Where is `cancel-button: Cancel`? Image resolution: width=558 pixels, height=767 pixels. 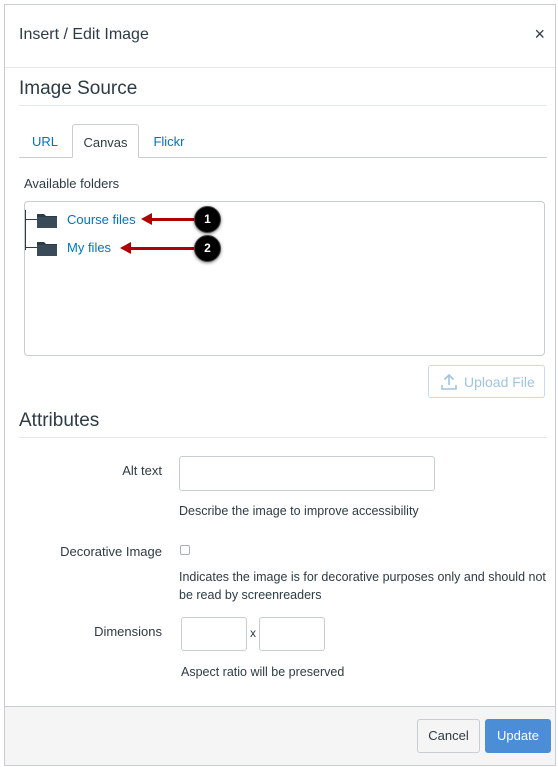 cancel-button: Cancel is located at coordinates (448, 736).